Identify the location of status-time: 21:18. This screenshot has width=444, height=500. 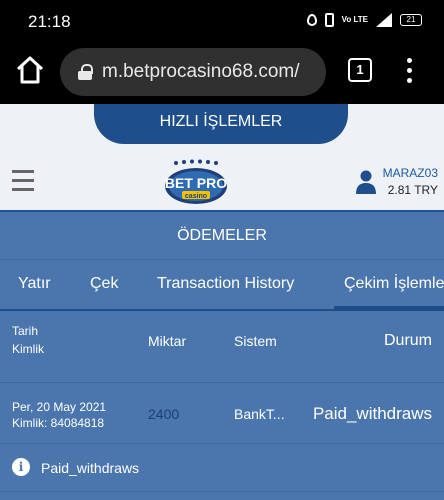
(49, 21).